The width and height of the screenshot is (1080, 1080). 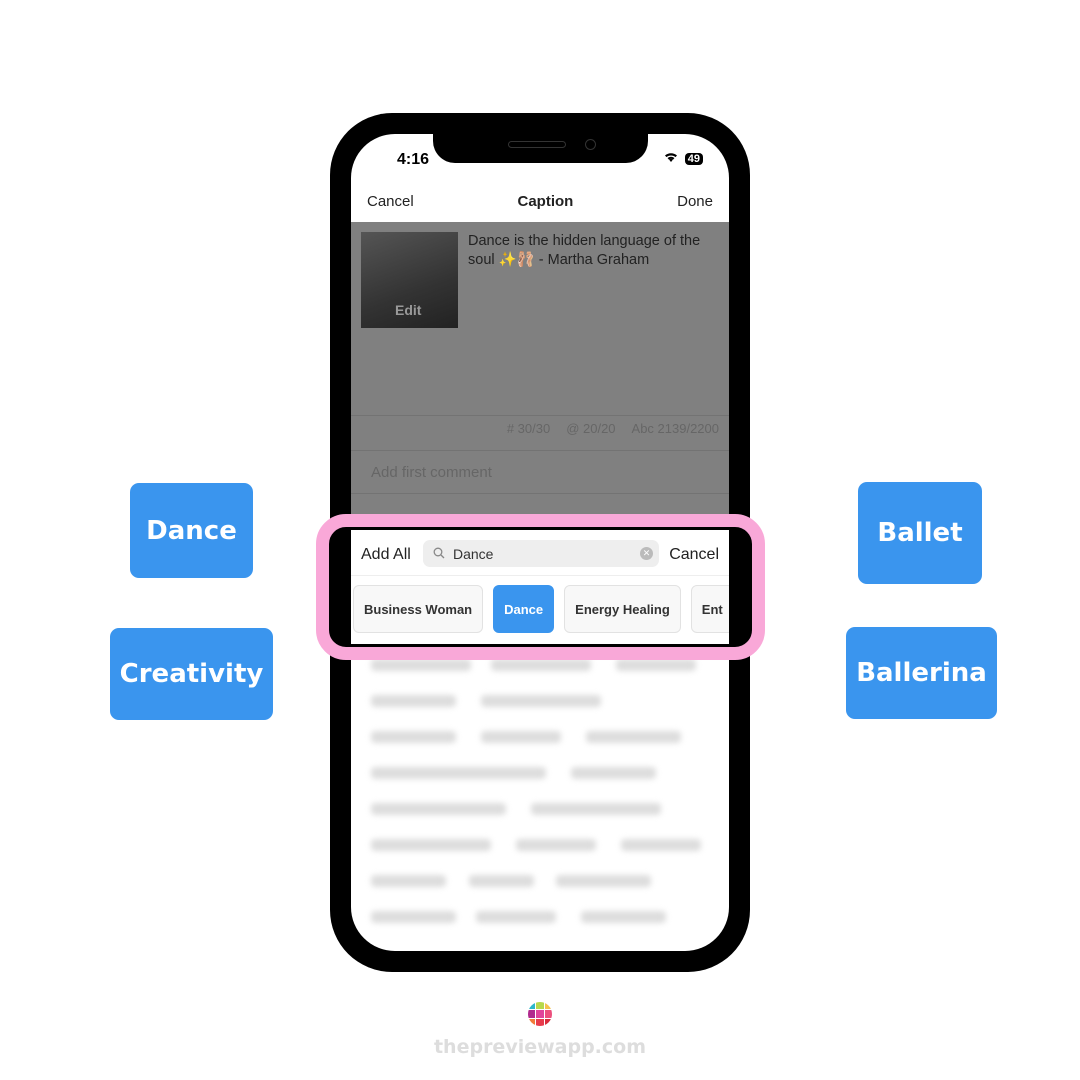 What do you see at coordinates (683, 158) in the screenshot?
I see `status-icons: 49` at bounding box center [683, 158].